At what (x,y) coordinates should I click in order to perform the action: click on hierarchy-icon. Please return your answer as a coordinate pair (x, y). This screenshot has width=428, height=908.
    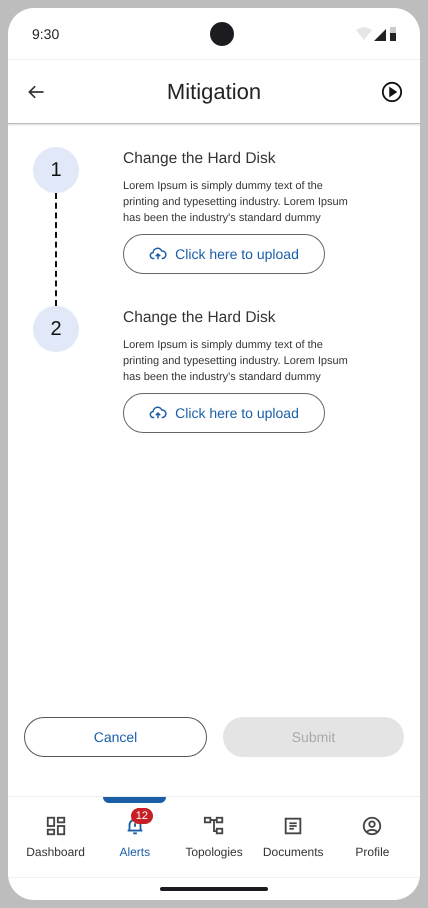
    Looking at the image, I should click on (214, 826).